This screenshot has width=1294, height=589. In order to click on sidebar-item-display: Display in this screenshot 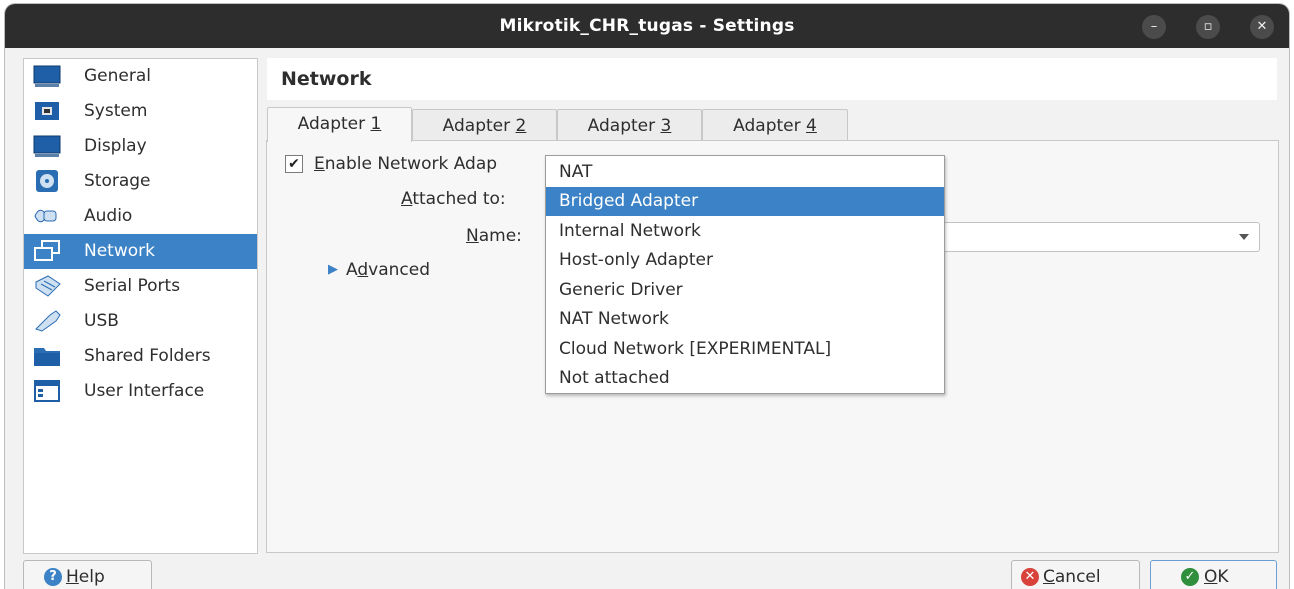, I will do `click(140, 146)`.